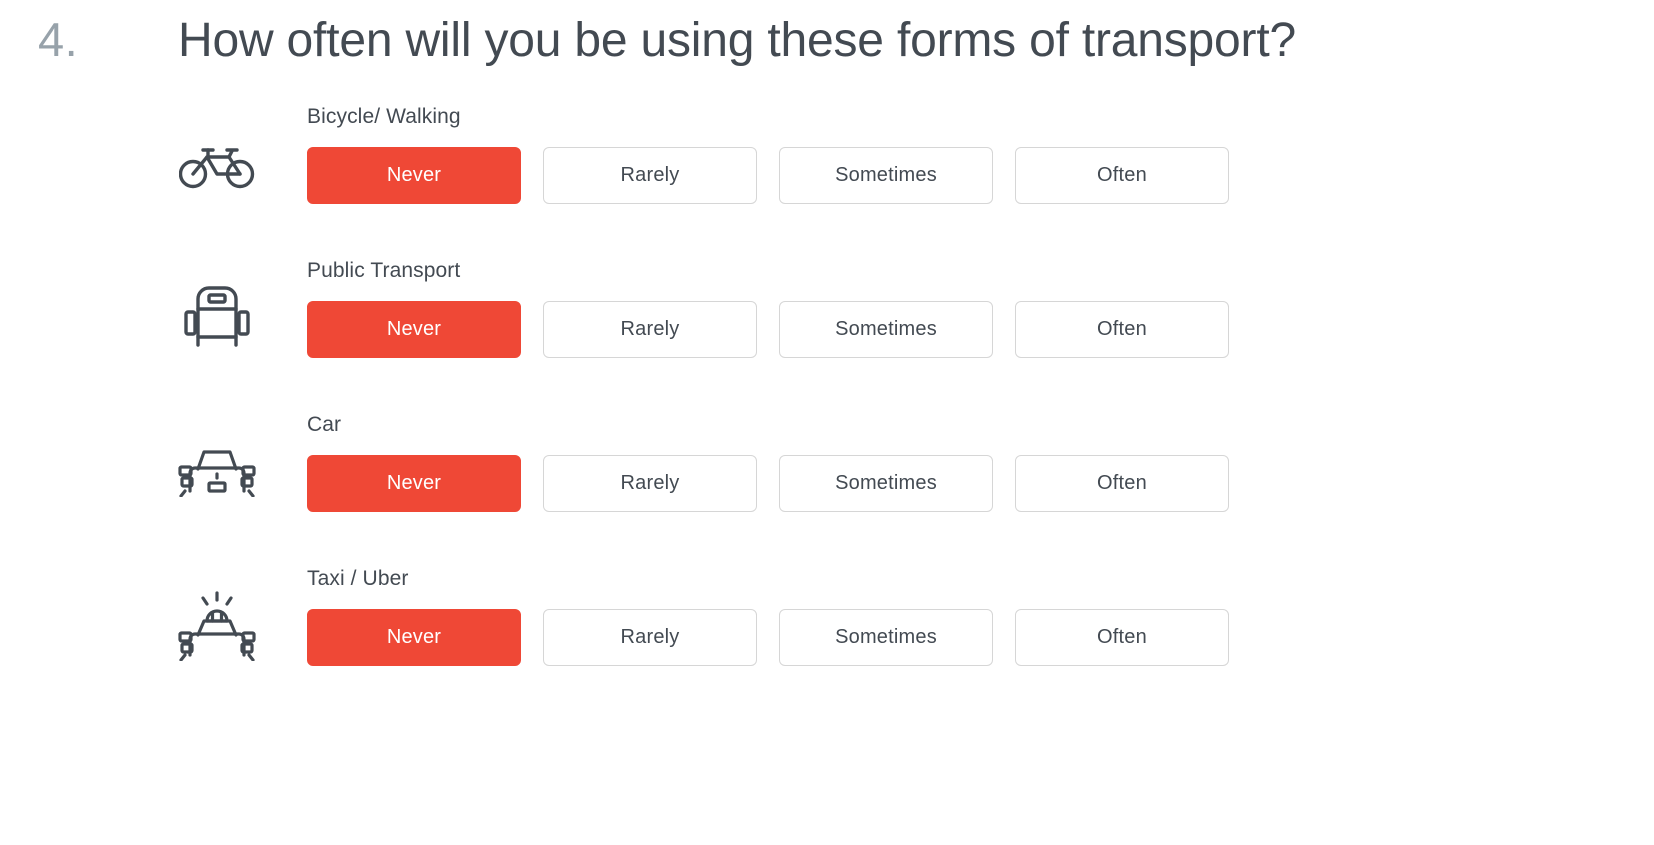  Describe the element at coordinates (384, 116) in the screenshot. I see `transport-label: Bicycle/ Walking` at that location.